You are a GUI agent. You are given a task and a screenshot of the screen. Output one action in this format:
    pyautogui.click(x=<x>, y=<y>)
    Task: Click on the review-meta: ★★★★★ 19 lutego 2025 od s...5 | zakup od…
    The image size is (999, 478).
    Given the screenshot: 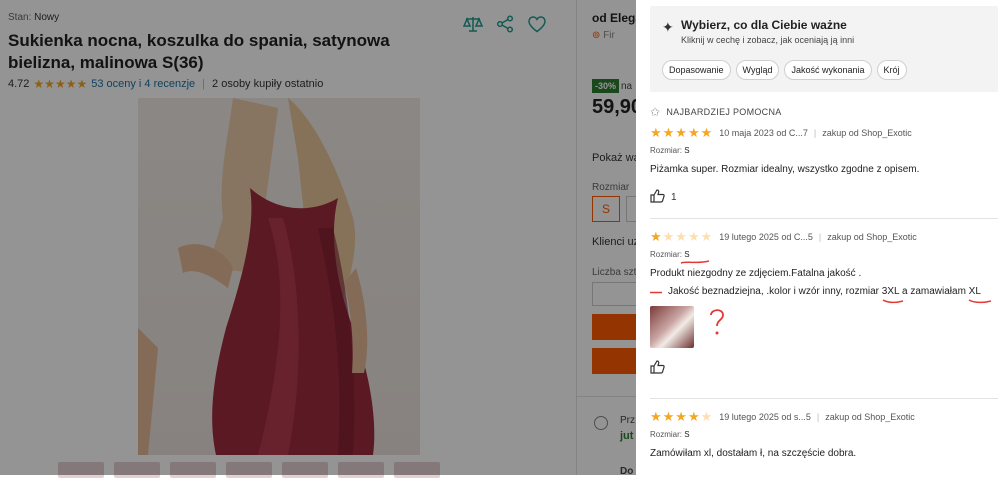 What is the action you would take?
    pyautogui.click(x=782, y=416)
    